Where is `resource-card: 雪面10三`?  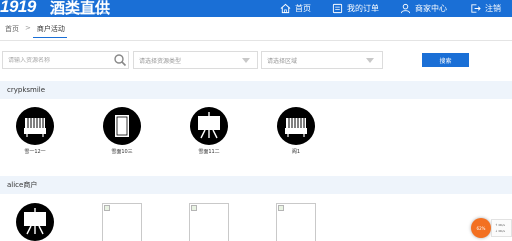 resource-card: 雪面10三 is located at coordinates (122, 131).